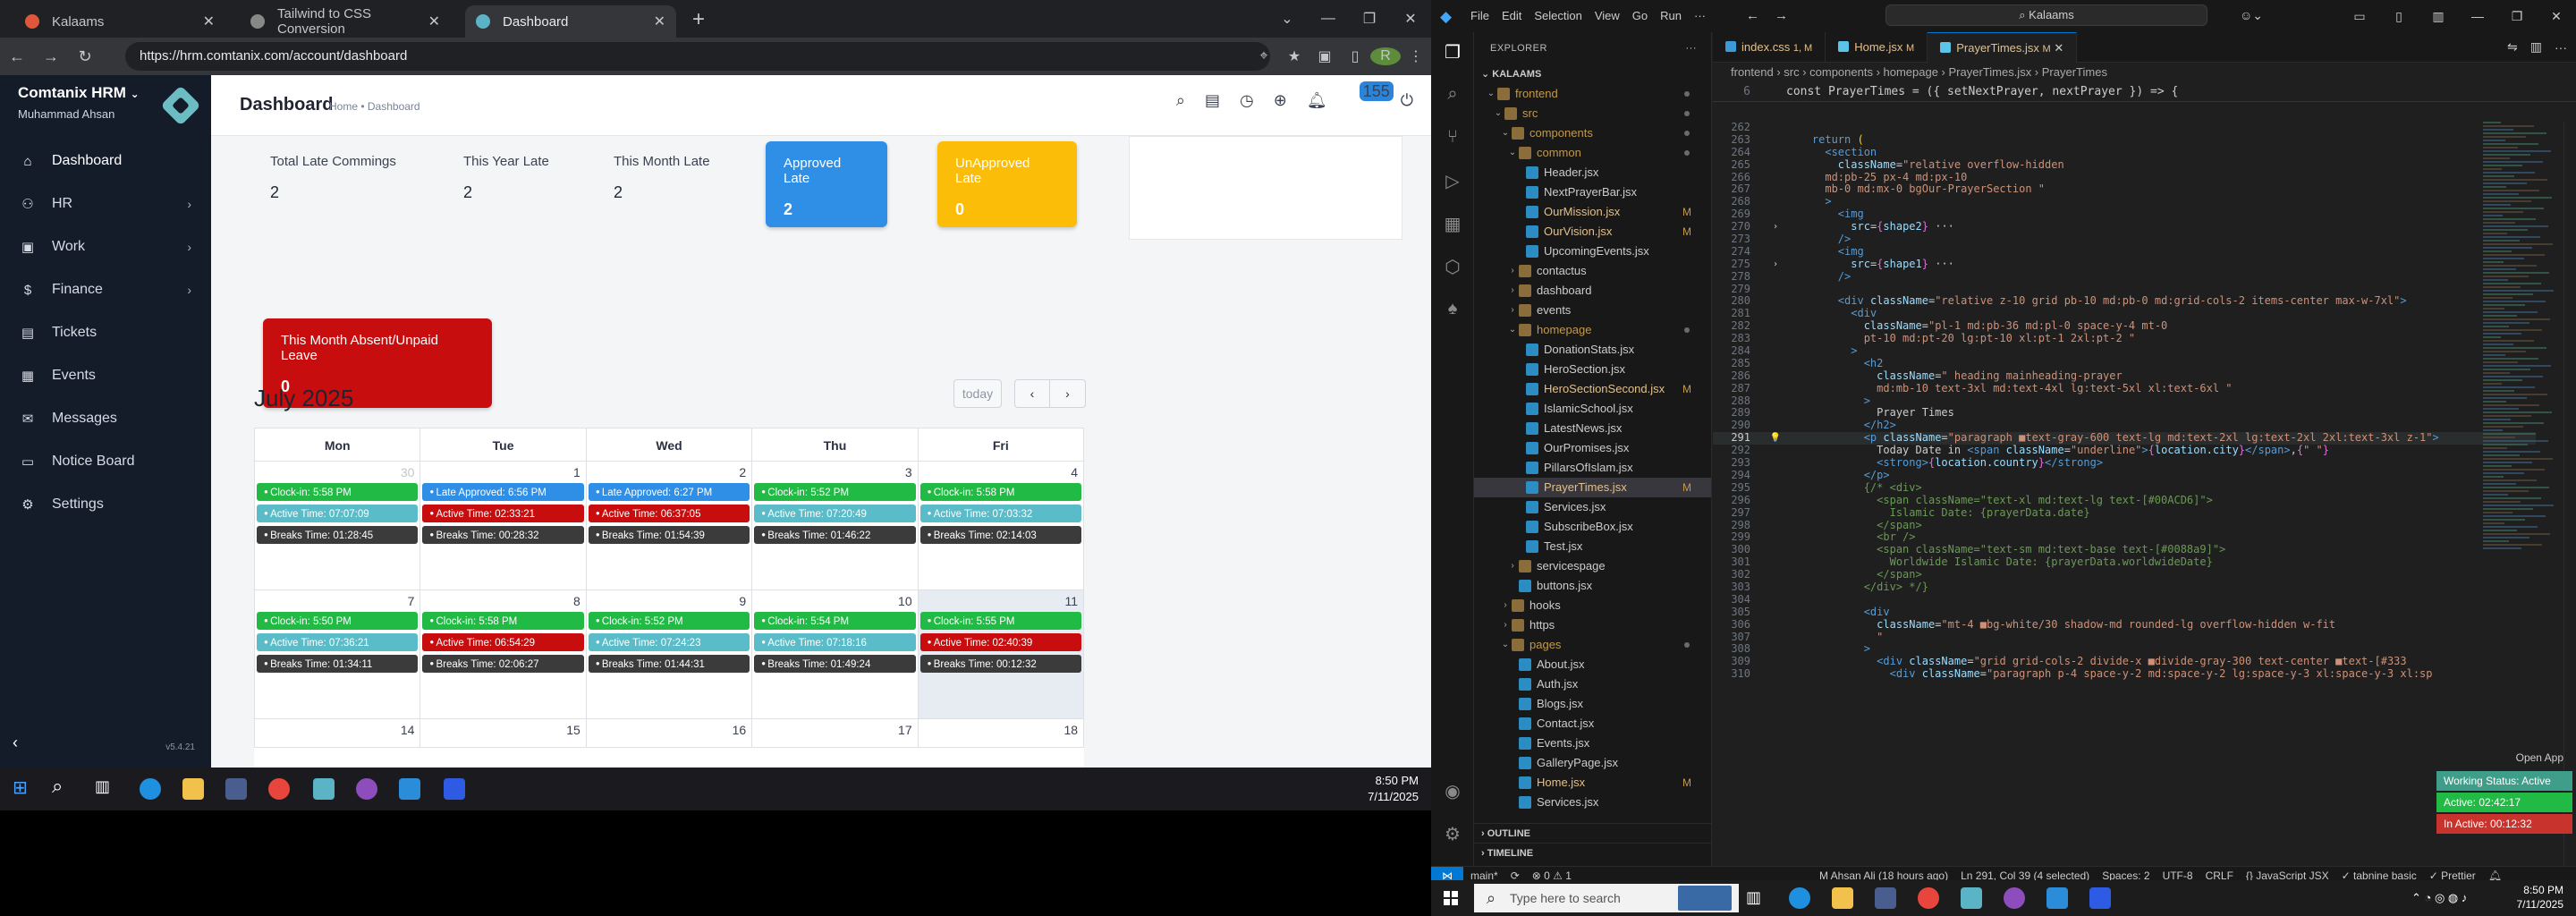 This screenshot has height=916, width=2576. What do you see at coordinates (1393, 789) in the screenshot?
I see `taskbar-clock: 8:50 PM 7/11/2025` at bounding box center [1393, 789].